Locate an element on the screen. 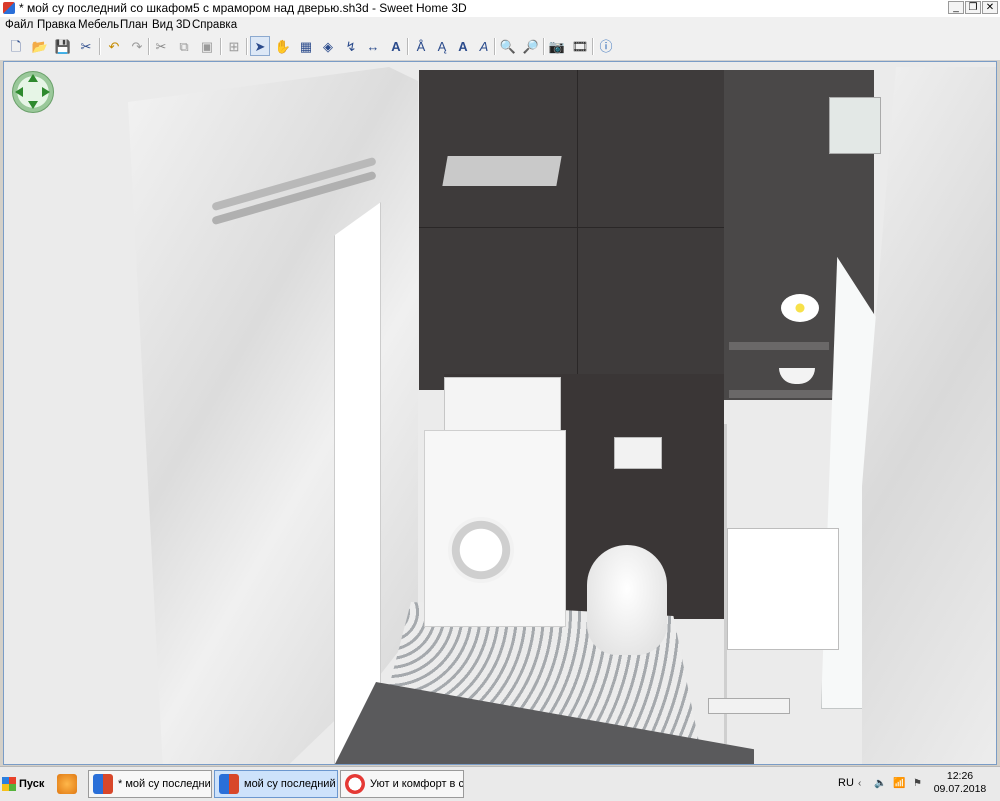  mop-head is located at coordinates (749, 706).